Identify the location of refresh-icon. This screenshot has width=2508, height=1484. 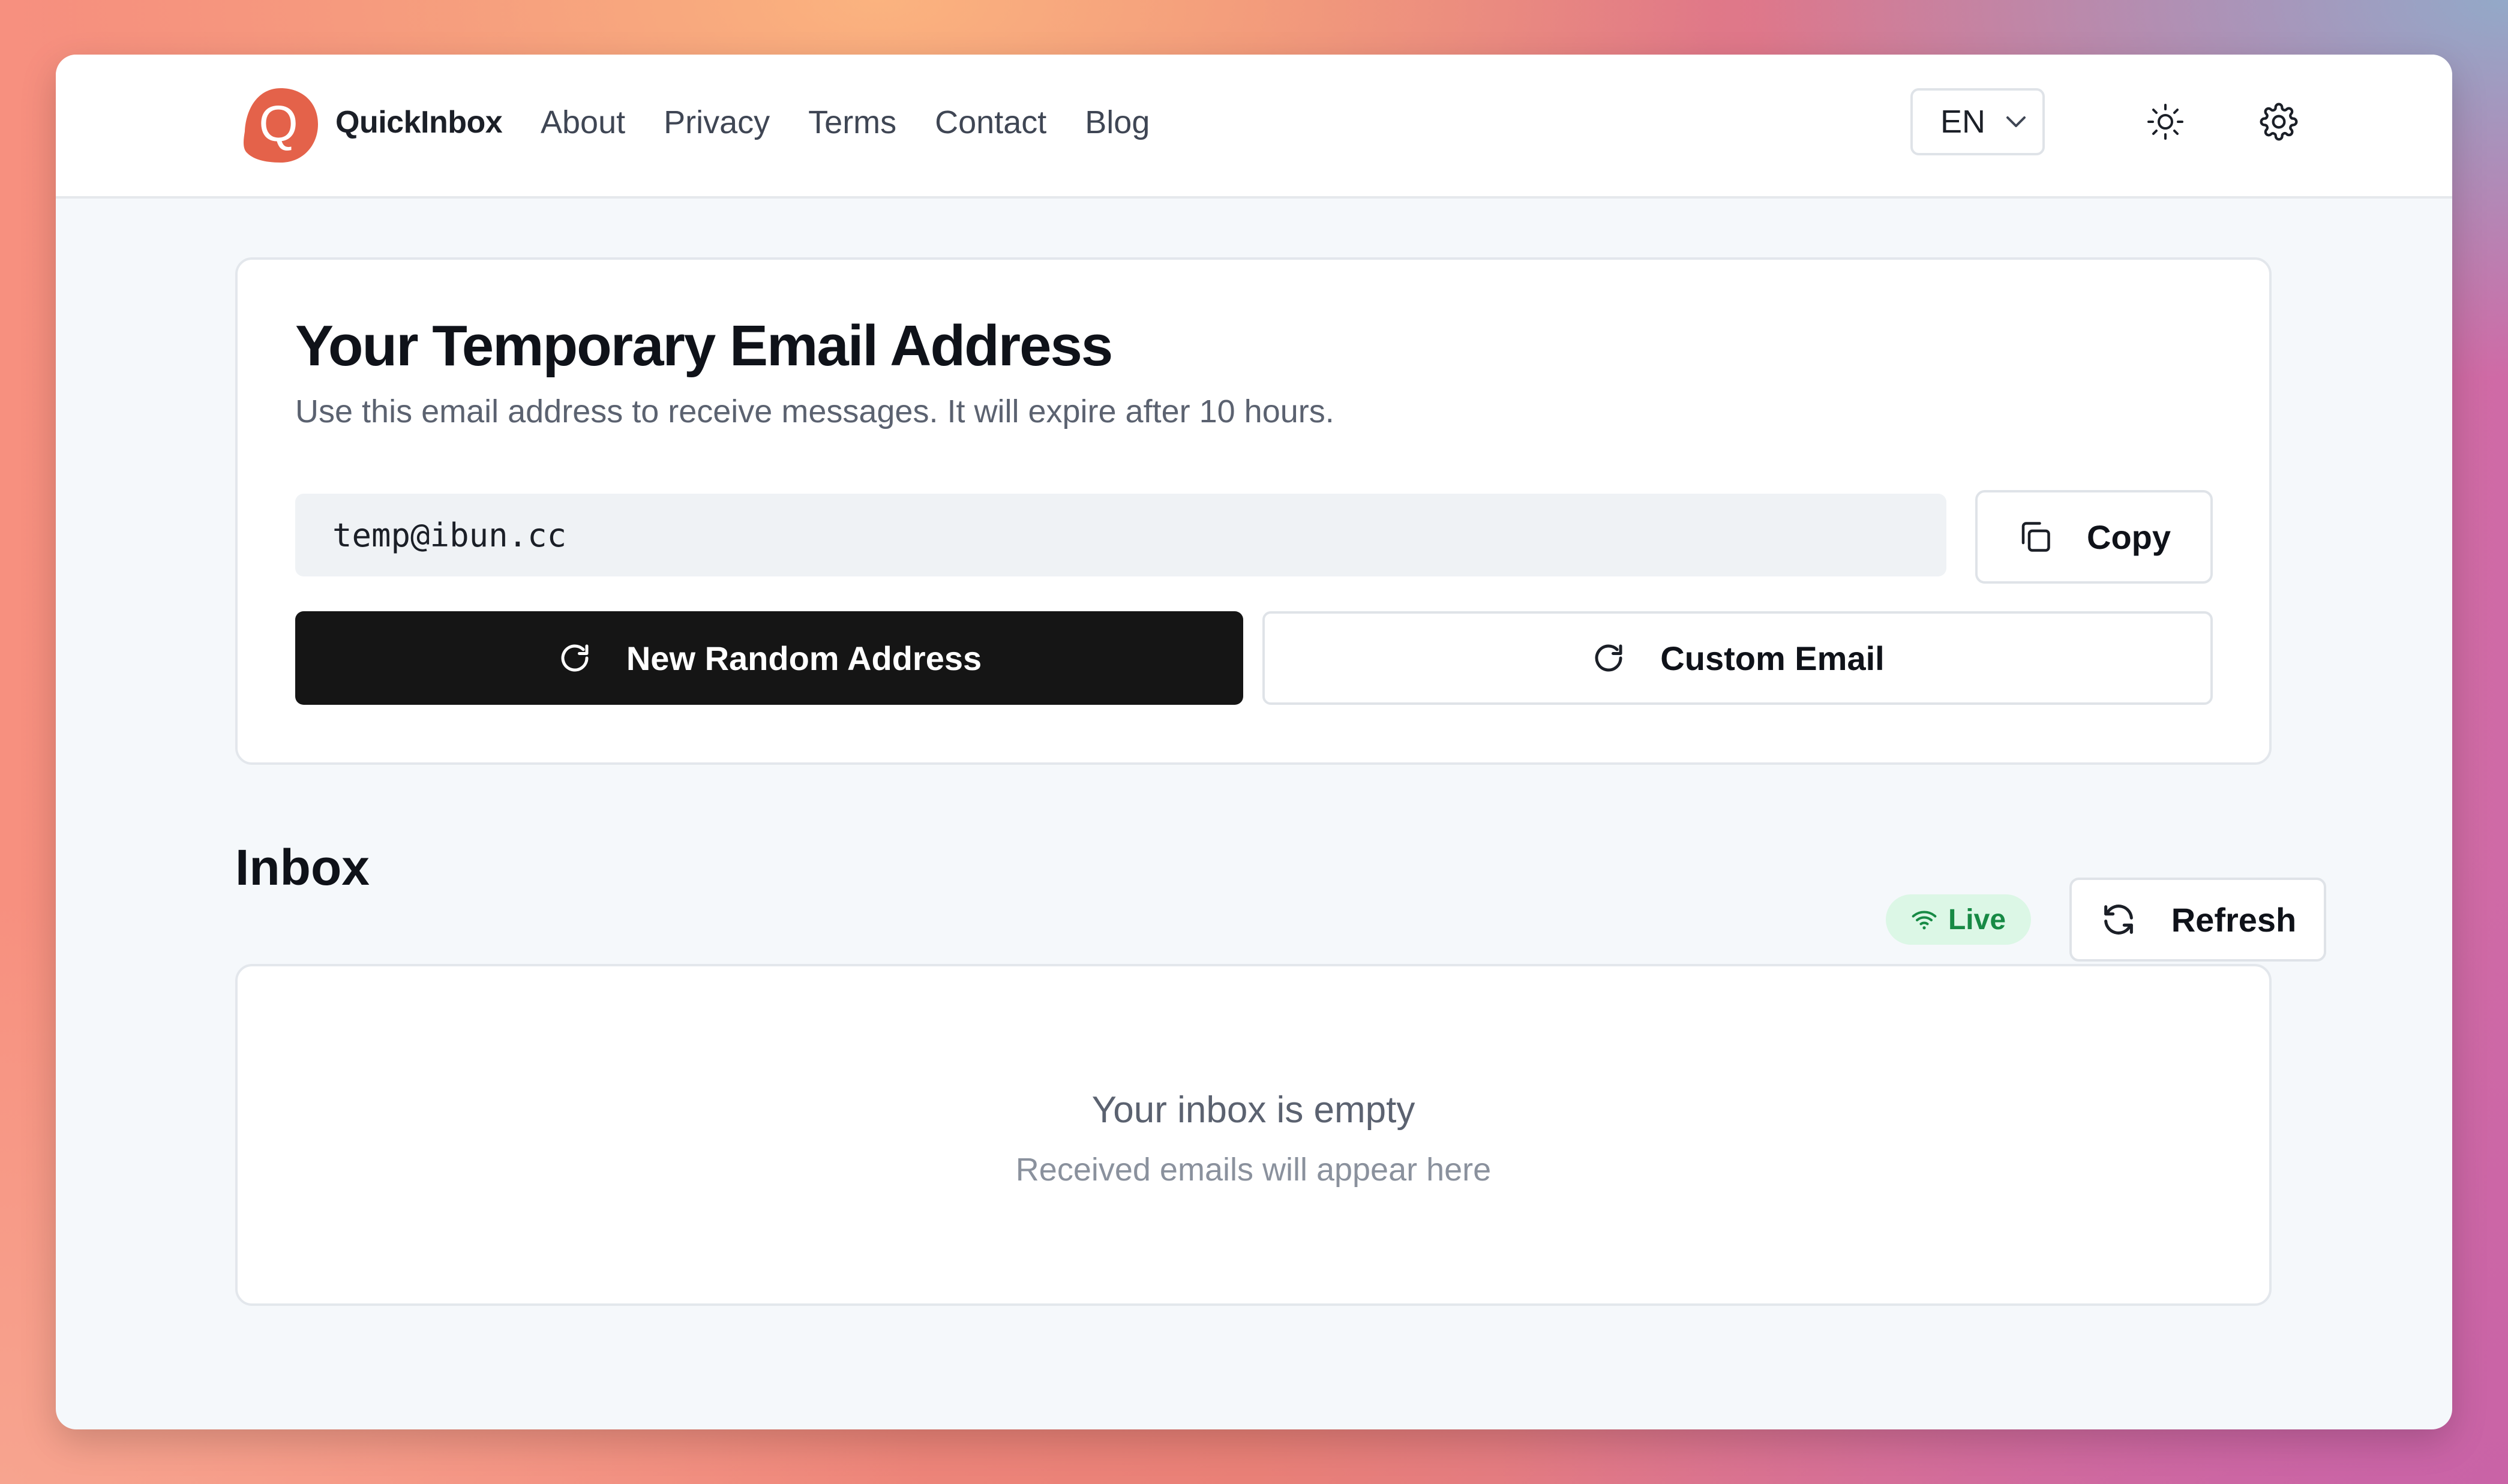
(2118, 920).